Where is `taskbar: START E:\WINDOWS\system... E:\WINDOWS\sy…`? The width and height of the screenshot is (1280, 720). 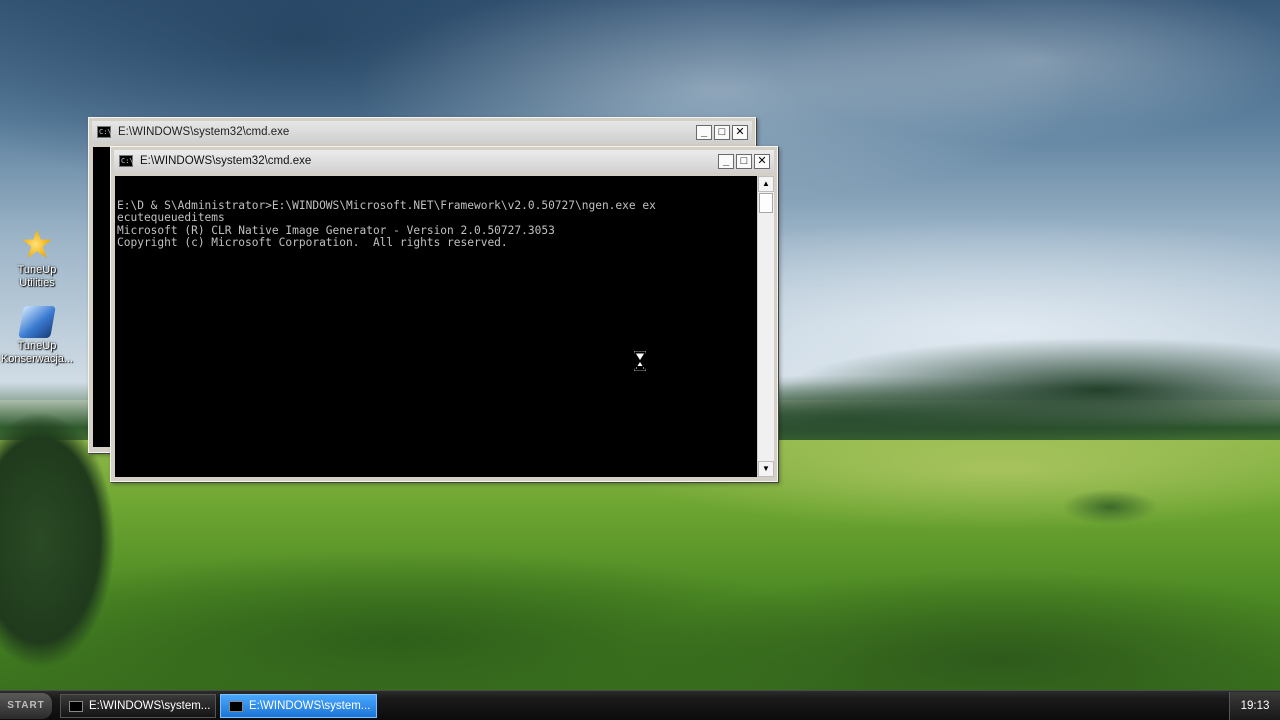
taskbar: START E:\WINDOWS\system... E:\WINDOWS\sy… is located at coordinates (640, 705).